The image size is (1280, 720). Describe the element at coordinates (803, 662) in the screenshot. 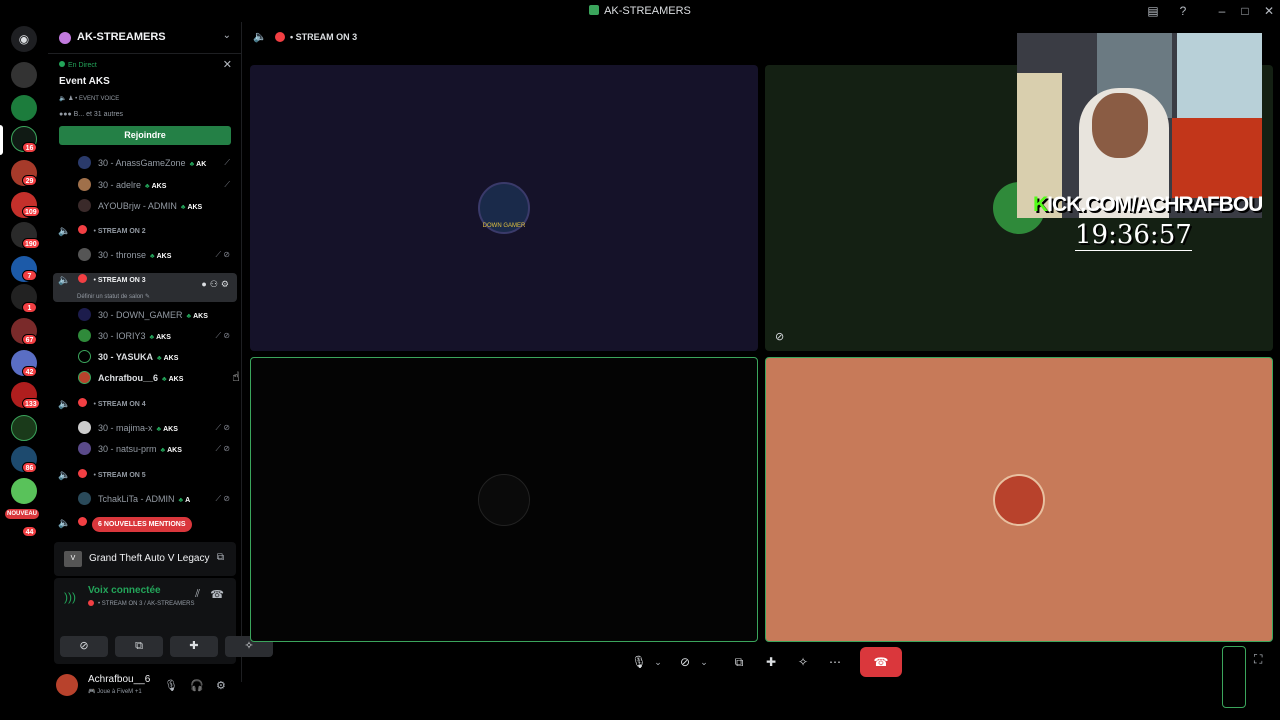

I see `soundboard-icon: ✧` at that location.